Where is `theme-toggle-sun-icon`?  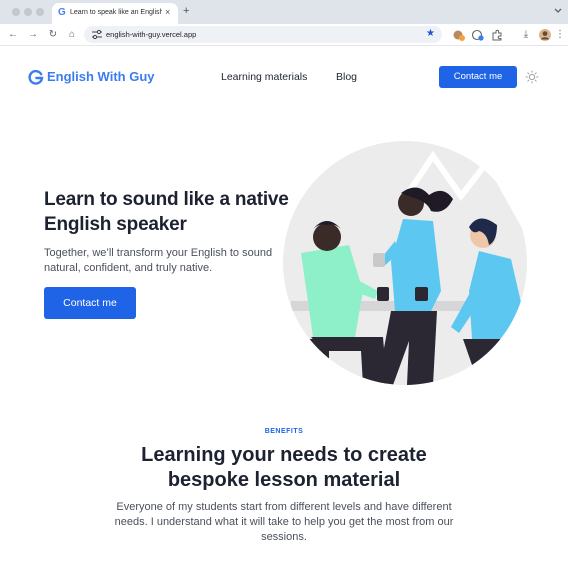 theme-toggle-sun-icon is located at coordinates (532, 77).